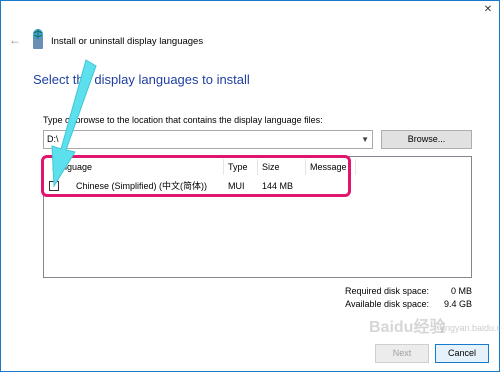 The width and height of the screenshot is (500, 372). Describe the element at coordinates (53, 139) in the screenshot. I see `location-value: D:\` at that location.